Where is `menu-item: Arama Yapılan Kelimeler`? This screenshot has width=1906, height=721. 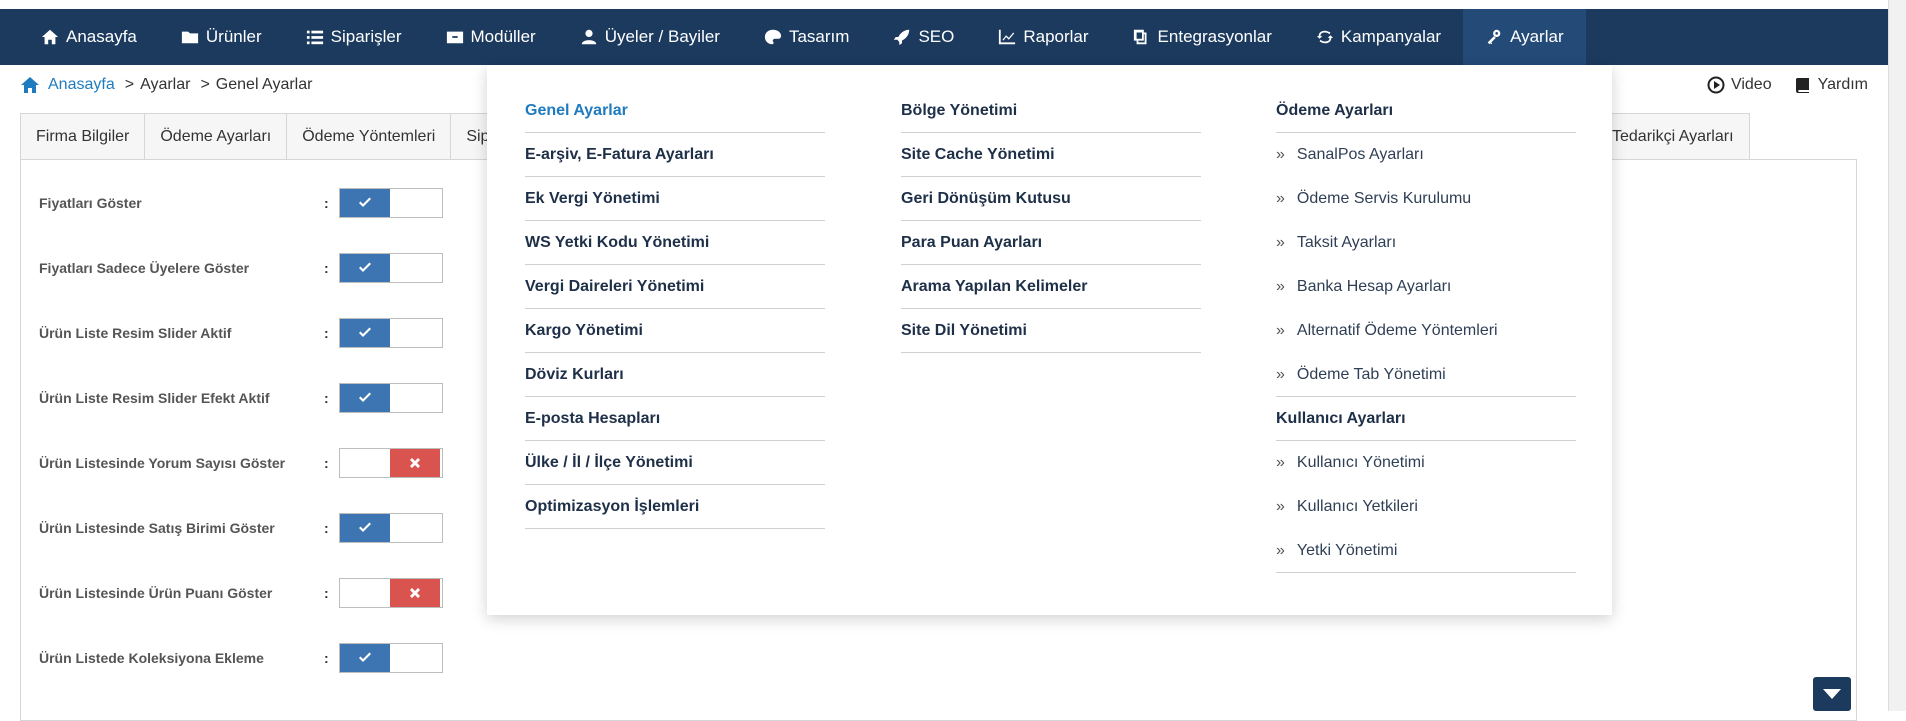
menu-item: Arama Yapılan Kelimeler is located at coordinates (1051, 287).